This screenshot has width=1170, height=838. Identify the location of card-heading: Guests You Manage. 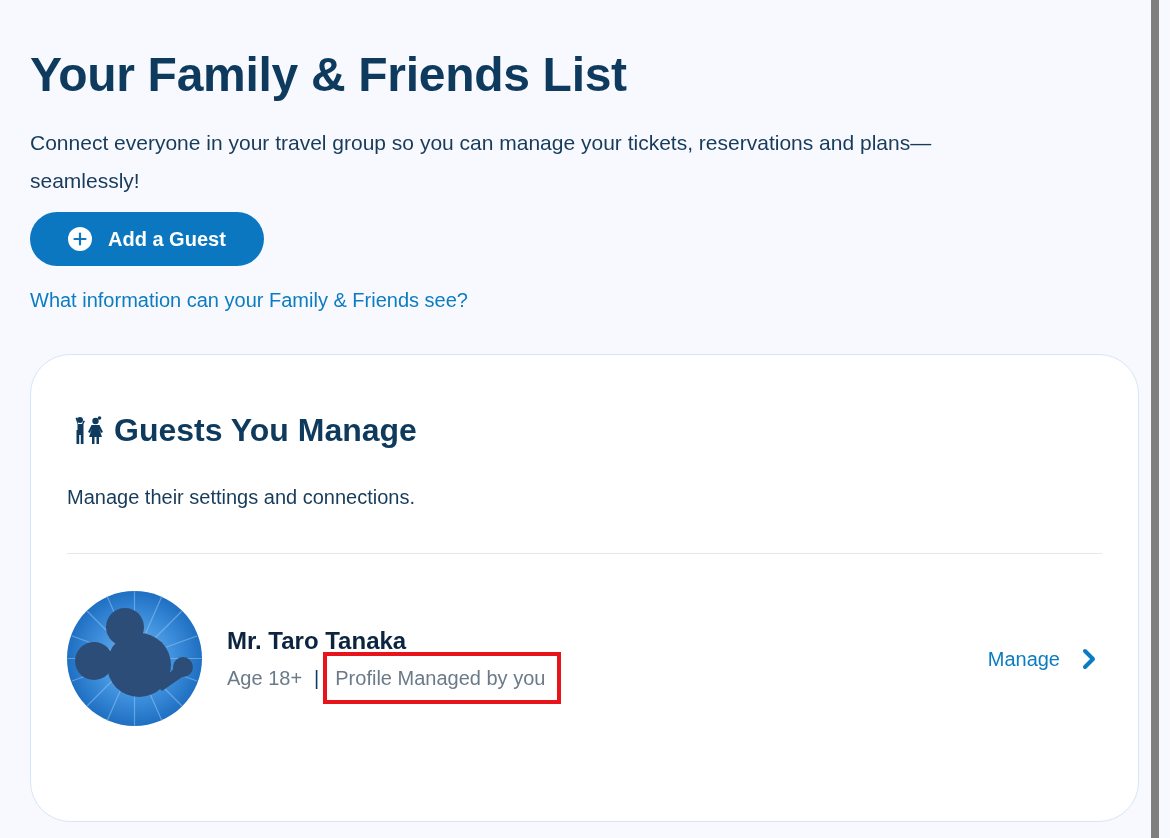
(265, 430).